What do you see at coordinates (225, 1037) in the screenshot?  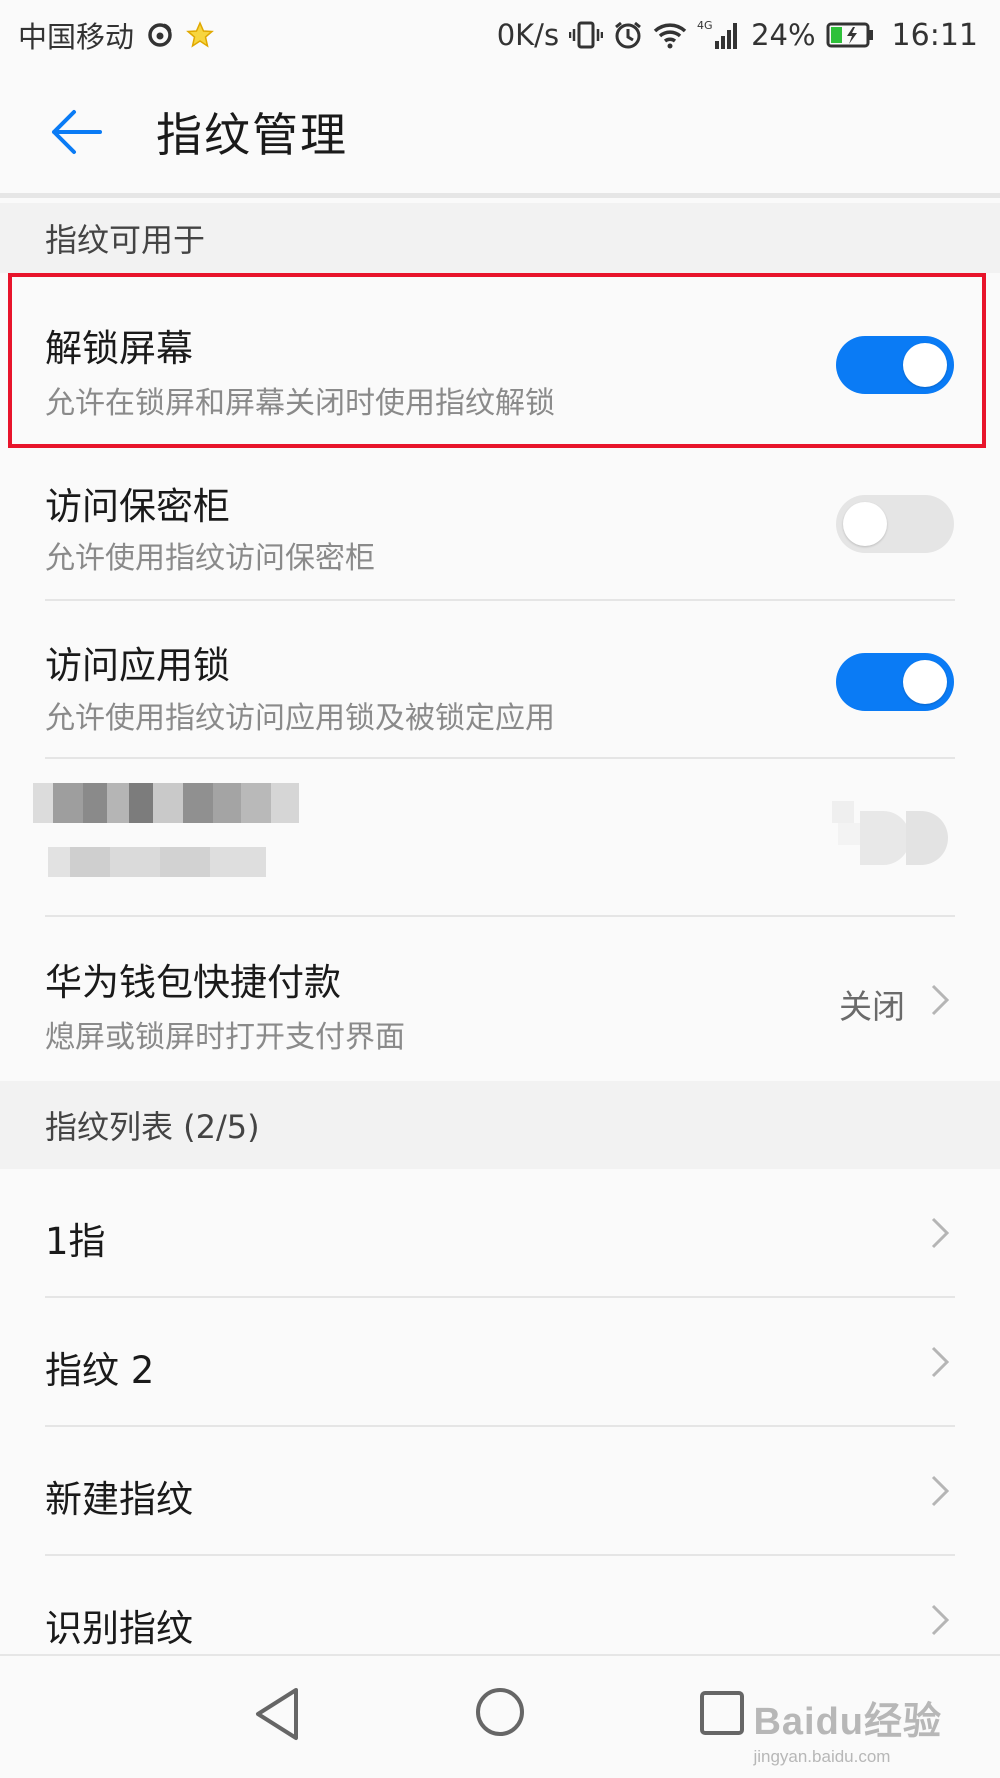 I see `row-subtitle: 熄屏或锁屏时打开支付界面` at bounding box center [225, 1037].